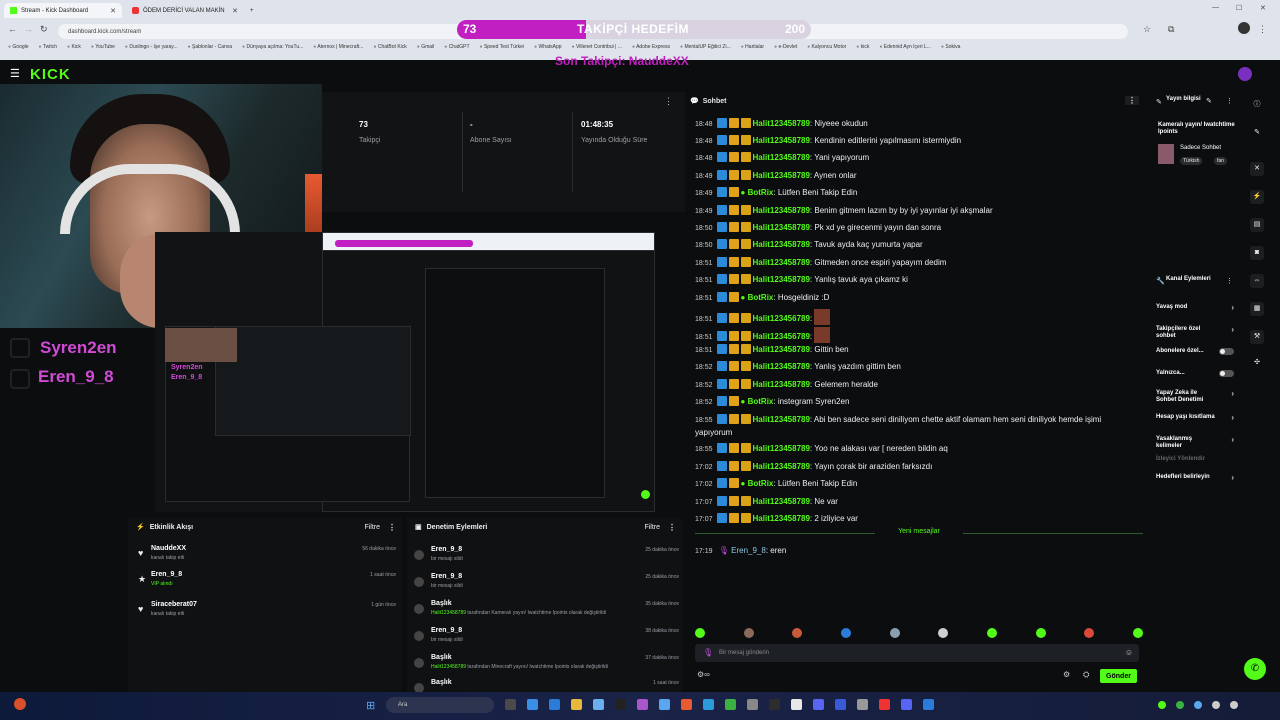 The image size is (1280, 720). Describe the element at coordinates (1257, 197) in the screenshot. I see `bolt-icon: ⚡` at that location.